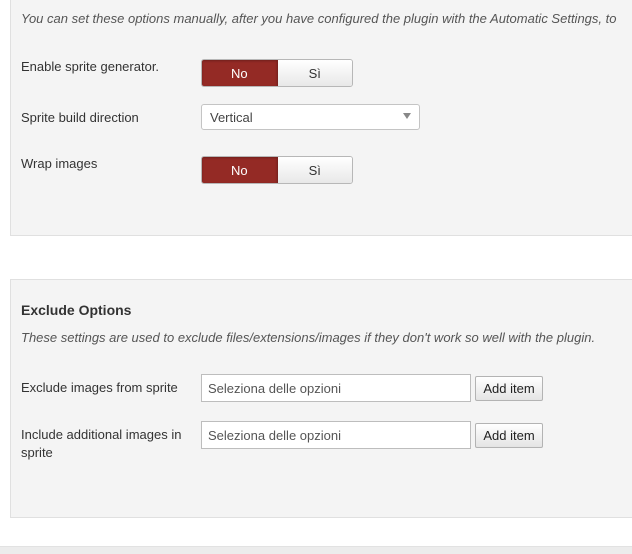  I want to click on include-images-label: Include additional images in sprite, so click(101, 443).